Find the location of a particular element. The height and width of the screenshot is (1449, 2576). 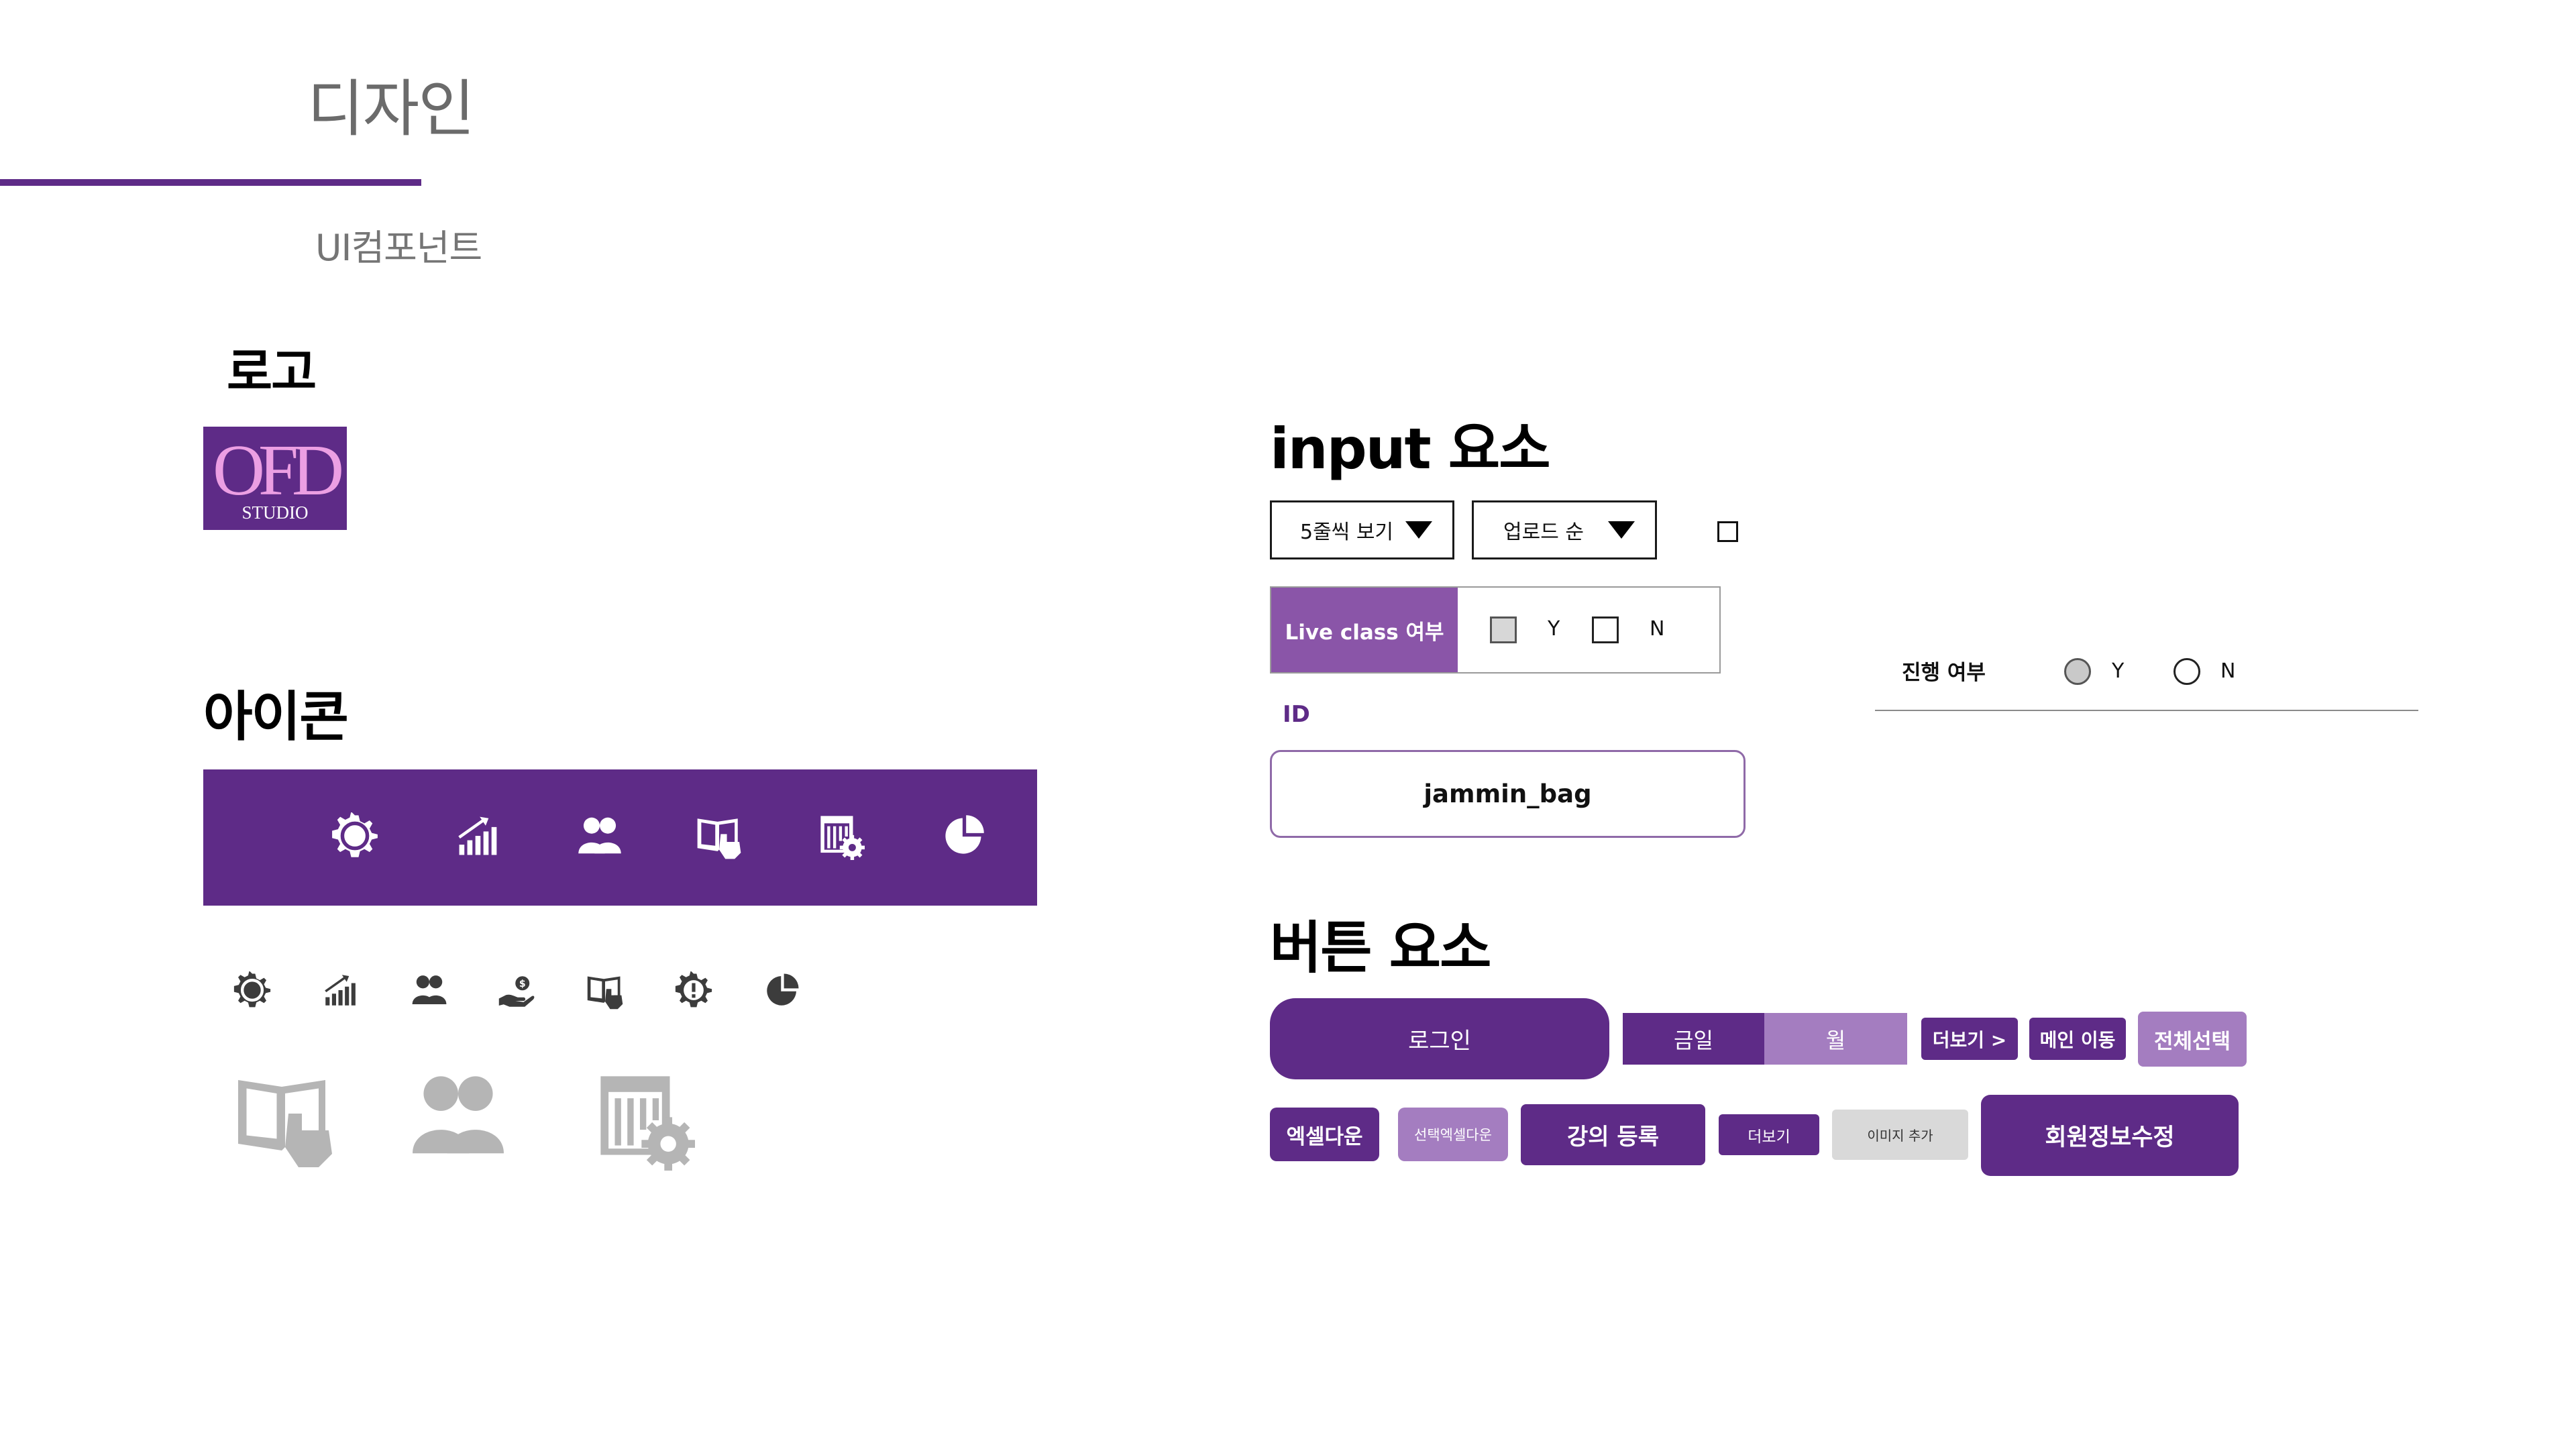

more-arrow-button: 더보기 > is located at coordinates (1969, 1039).